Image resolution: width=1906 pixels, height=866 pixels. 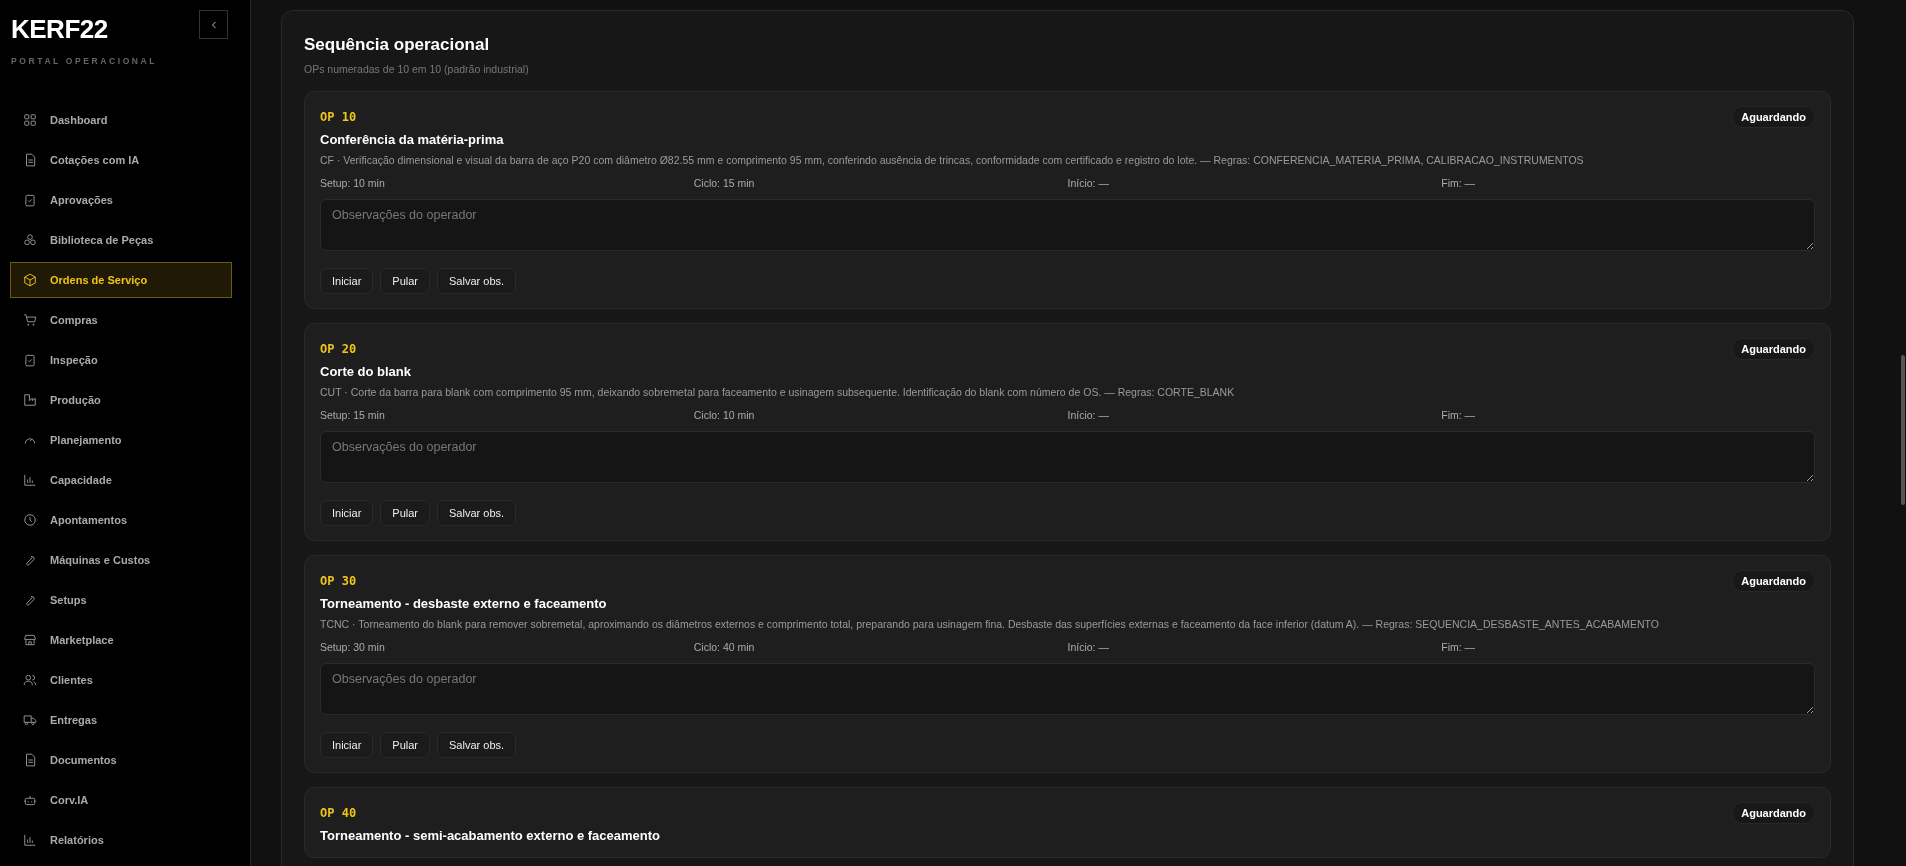 I want to click on sidebar-item: Documentos, so click(x=121, y=760).